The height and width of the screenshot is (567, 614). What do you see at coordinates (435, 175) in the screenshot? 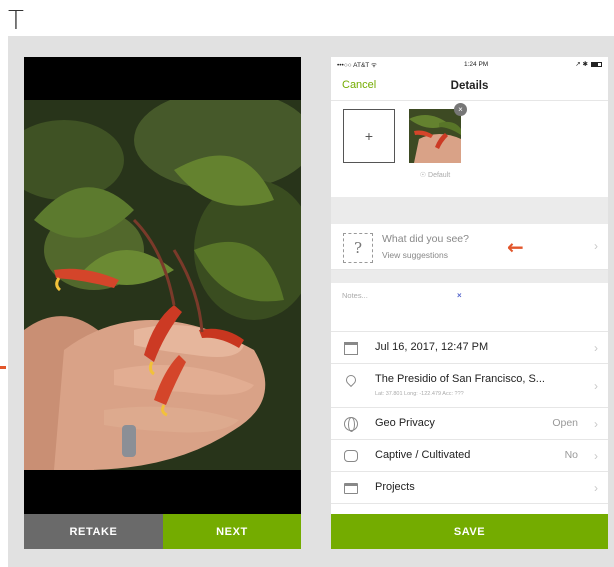
I see `default-photo-label: ☉ Default` at bounding box center [435, 175].